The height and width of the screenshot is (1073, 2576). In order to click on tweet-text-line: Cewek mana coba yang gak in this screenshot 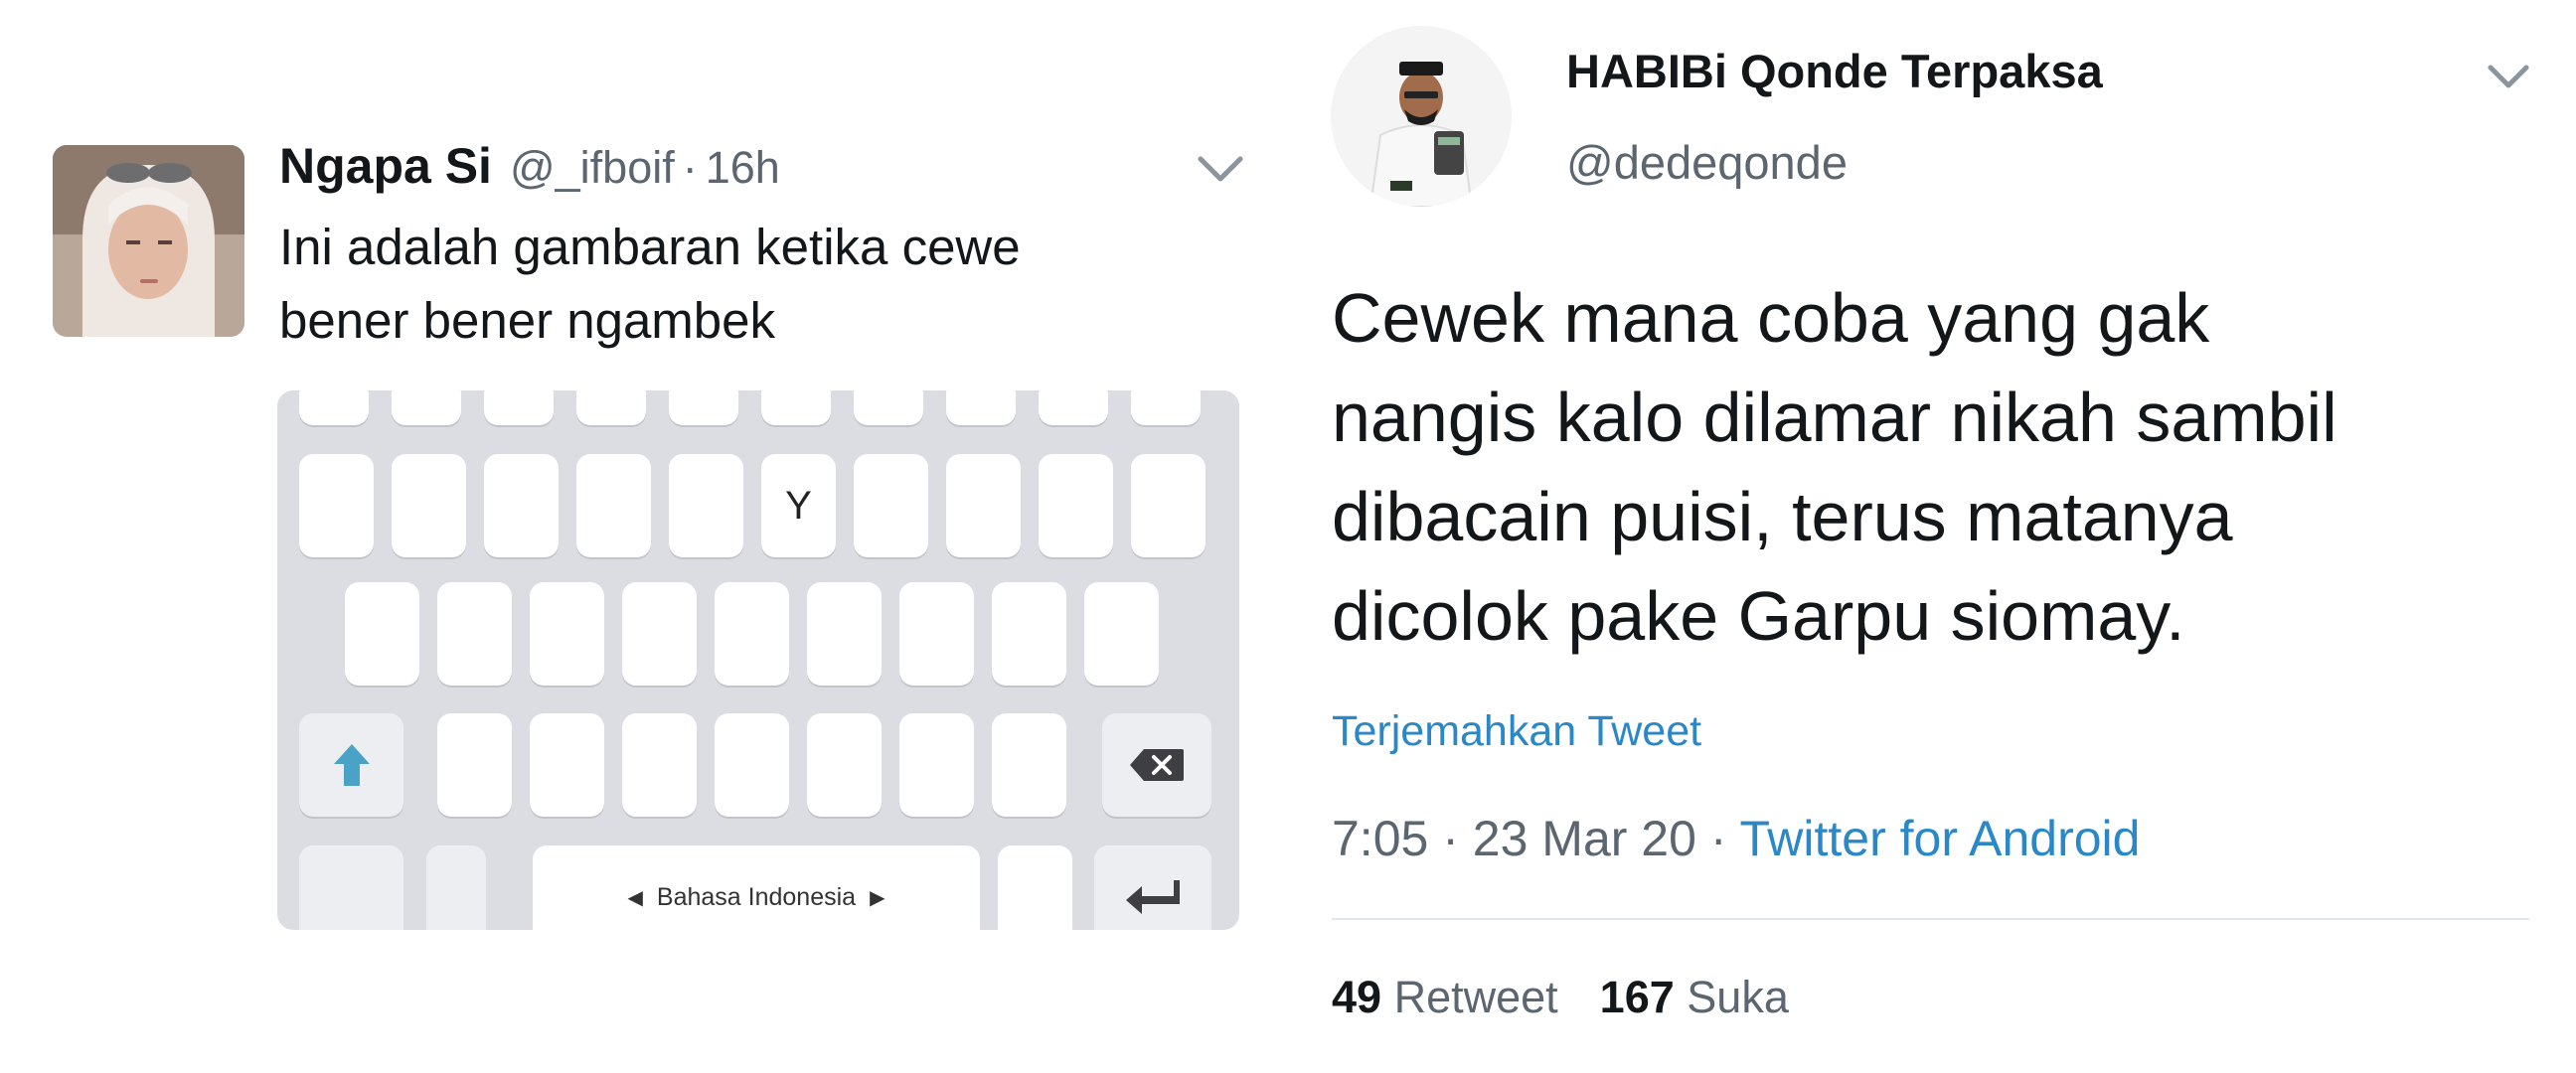, I will do `click(1771, 318)`.